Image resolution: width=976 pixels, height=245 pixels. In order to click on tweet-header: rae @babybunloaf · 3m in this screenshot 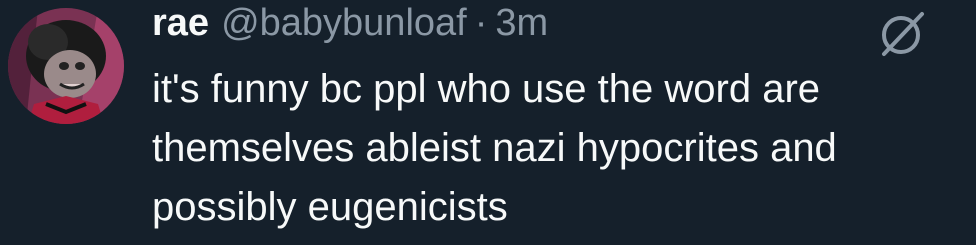, I will do `click(350, 32)`.